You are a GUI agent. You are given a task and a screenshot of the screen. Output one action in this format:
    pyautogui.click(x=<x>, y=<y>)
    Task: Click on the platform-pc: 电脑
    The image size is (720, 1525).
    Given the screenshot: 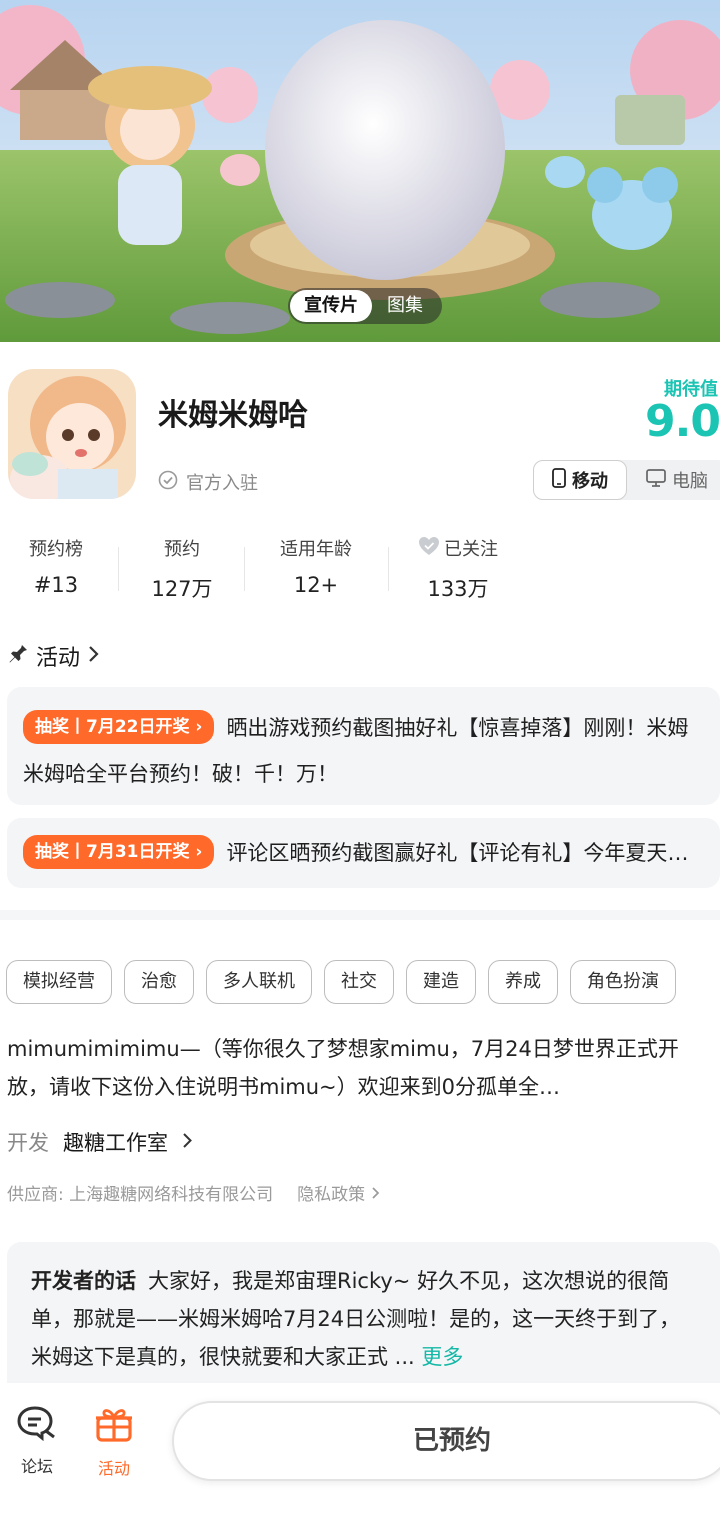 What is the action you would take?
    pyautogui.click(x=673, y=480)
    